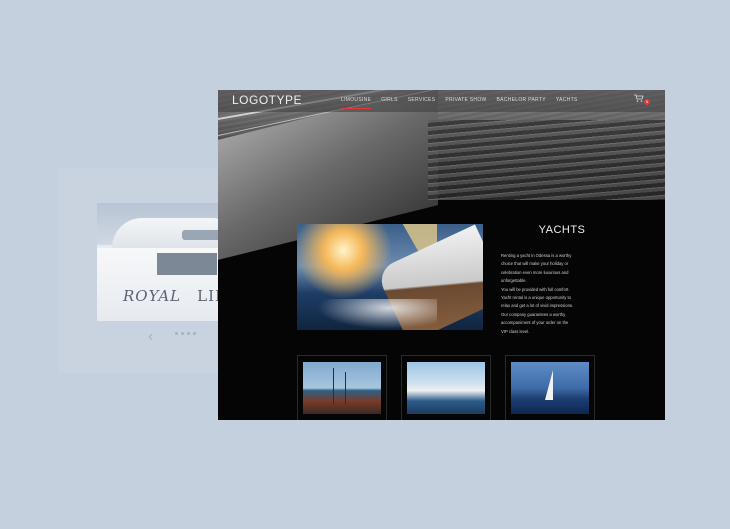  I want to click on sail, so click(549, 385).